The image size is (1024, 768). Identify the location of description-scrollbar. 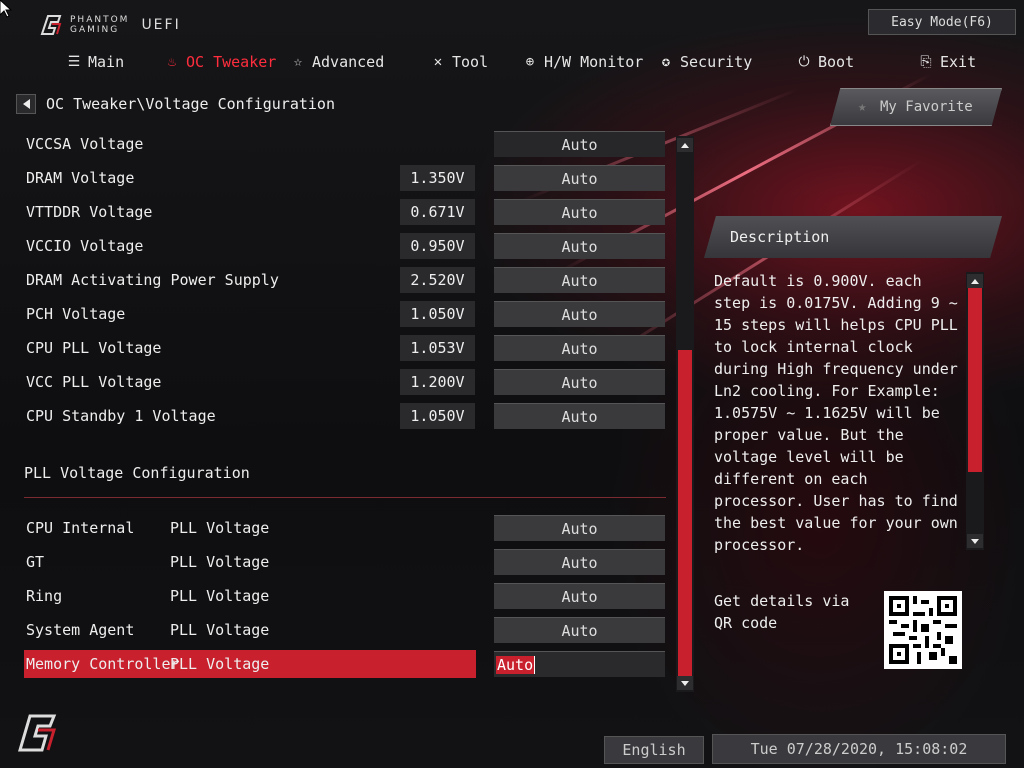
(975, 411).